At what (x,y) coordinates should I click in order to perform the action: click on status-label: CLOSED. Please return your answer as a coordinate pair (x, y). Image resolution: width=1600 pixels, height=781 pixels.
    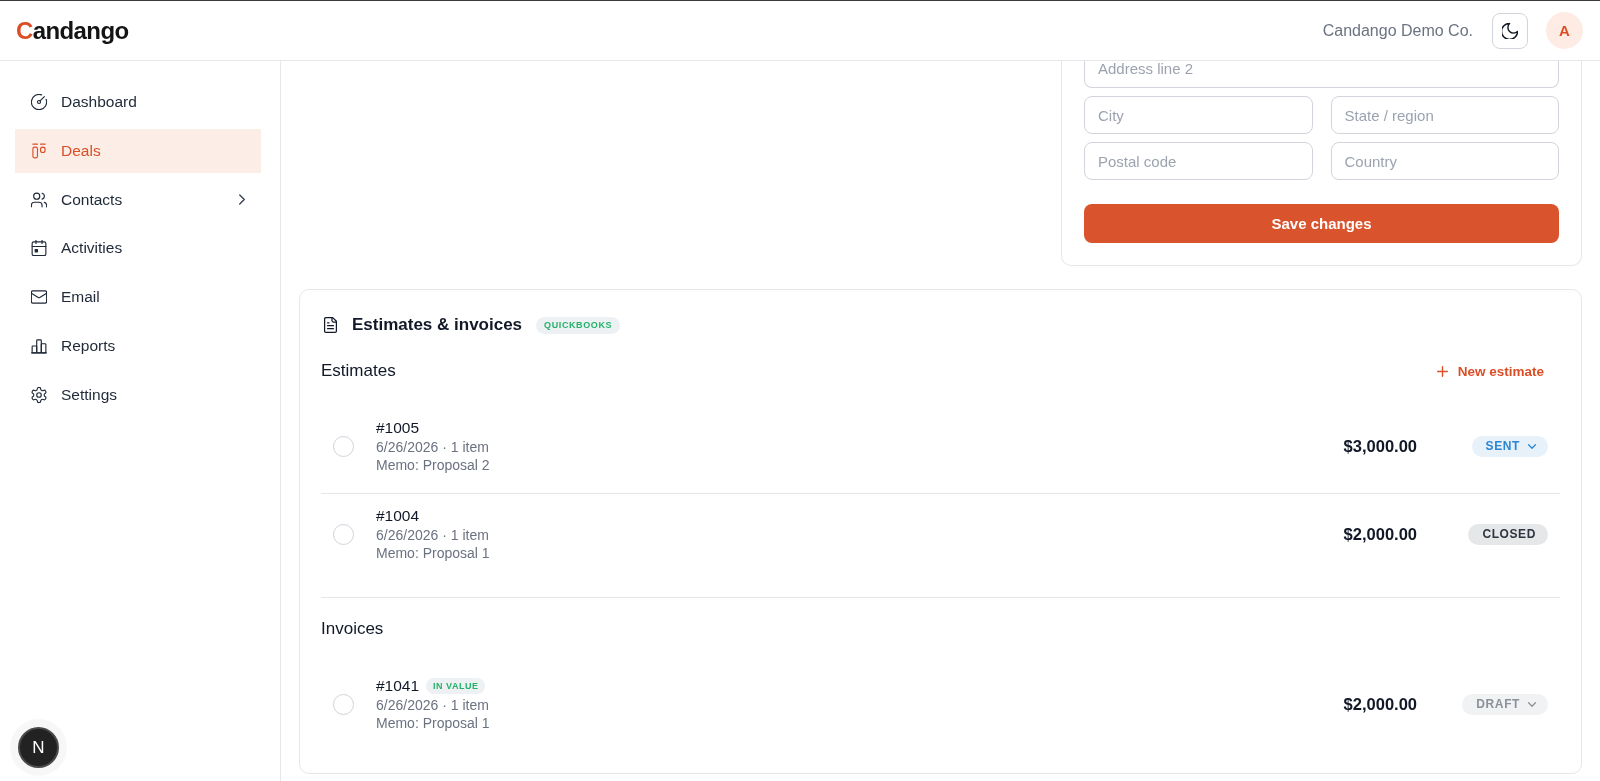
    Looking at the image, I should click on (1508, 534).